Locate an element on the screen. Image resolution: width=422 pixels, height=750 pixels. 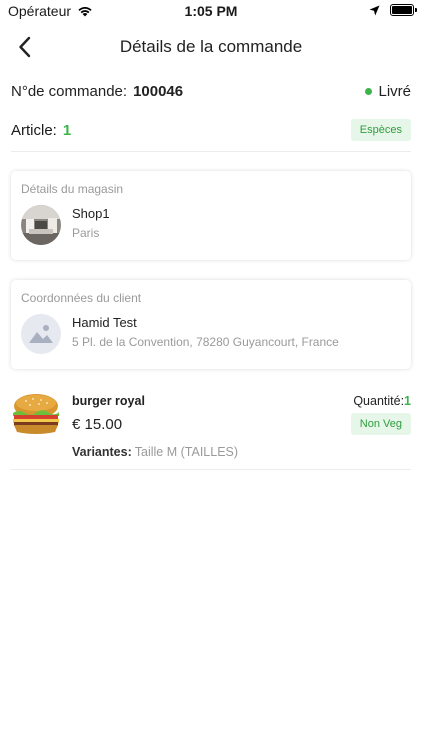
status-bar: Opérateur 1:05 PM is located at coordinates (211, 12).